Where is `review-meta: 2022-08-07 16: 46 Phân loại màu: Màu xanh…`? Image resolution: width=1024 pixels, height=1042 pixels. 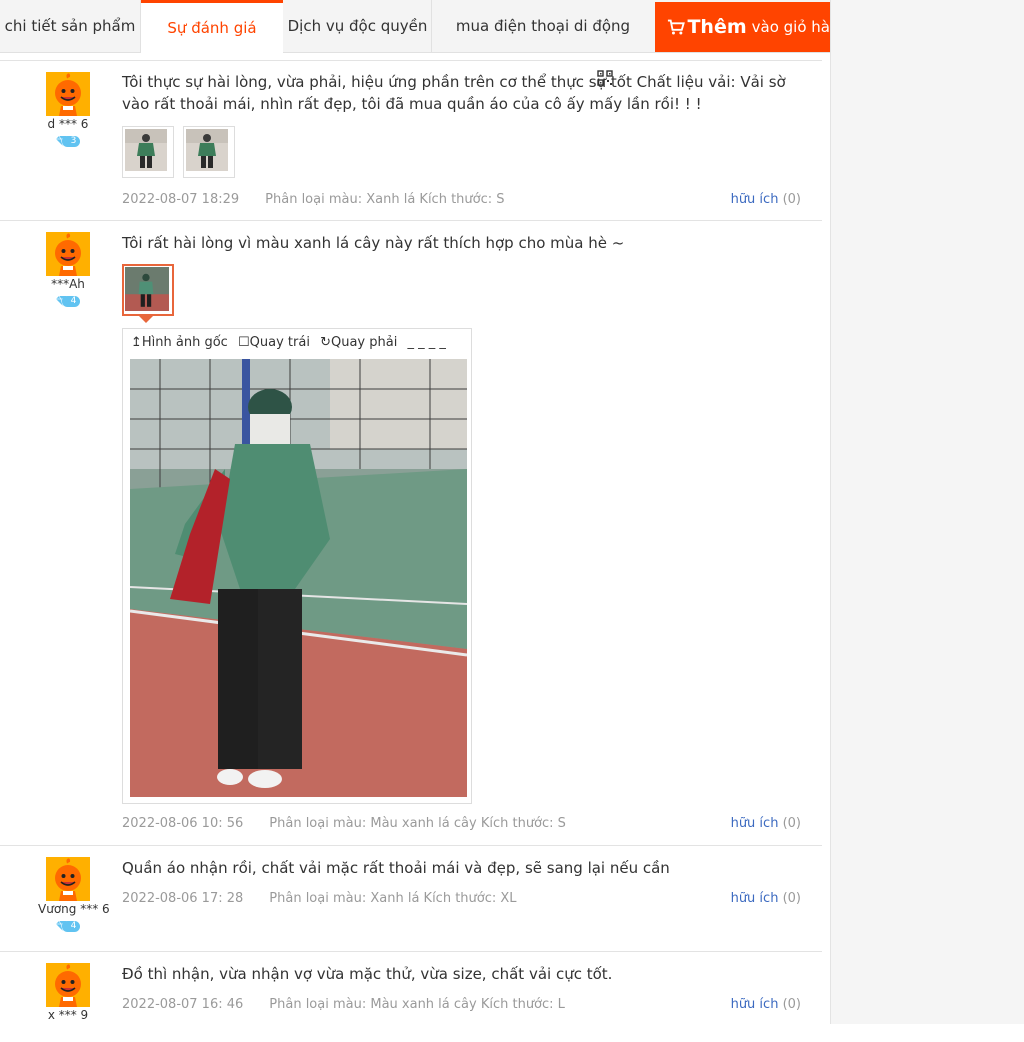
review-meta: 2022-08-07 16: 46 Phân loại màu: Màu xanh… is located at coordinates (462, 1004).